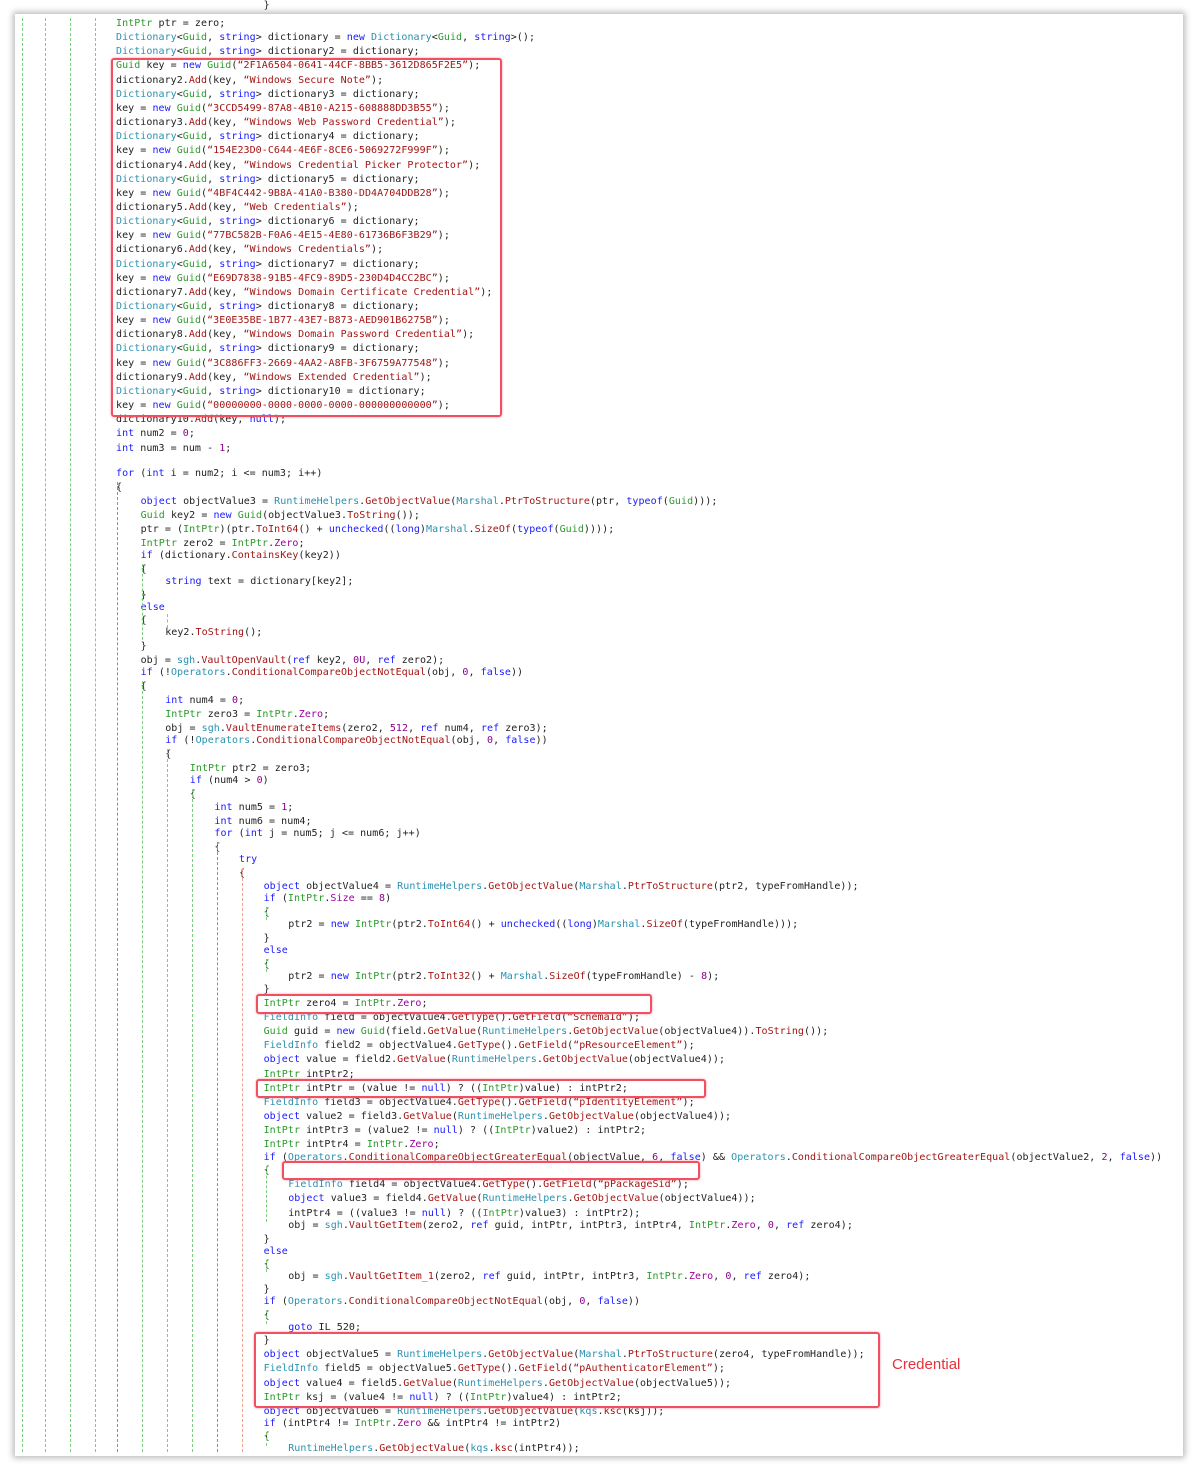 This screenshot has height=1473, width=1200. I want to click on code-line: string text = dictionary[key2];, so click(259, 581).